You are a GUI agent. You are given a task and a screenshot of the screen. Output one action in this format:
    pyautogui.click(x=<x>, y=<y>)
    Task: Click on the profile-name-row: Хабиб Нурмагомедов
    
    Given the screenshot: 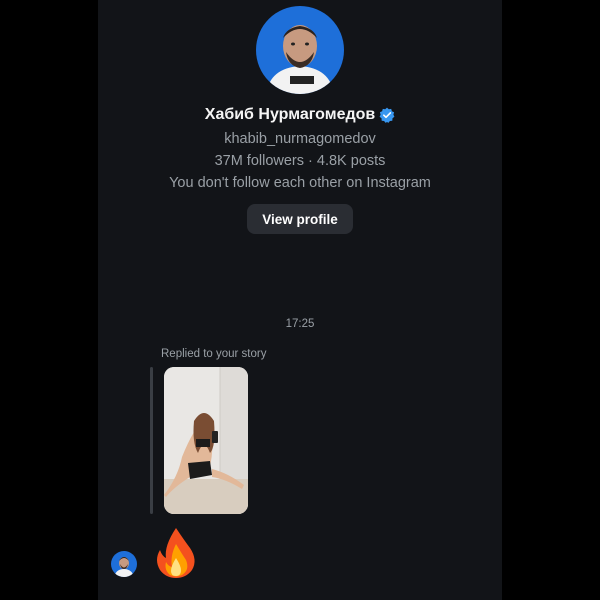 What is the action you would take?
    pyautogui.click(x=300, y=115)
    